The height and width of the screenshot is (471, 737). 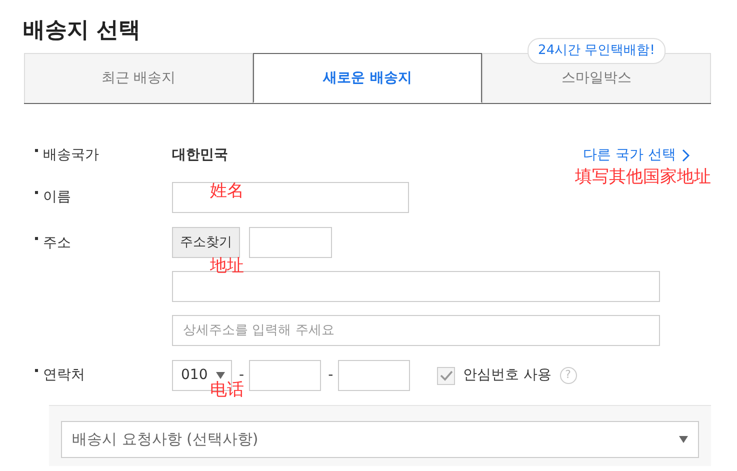 What do you see at coordinates (227, 191) in the screenshot?
I see `annotation-text: 姓名` at bounding box center [227, 191].